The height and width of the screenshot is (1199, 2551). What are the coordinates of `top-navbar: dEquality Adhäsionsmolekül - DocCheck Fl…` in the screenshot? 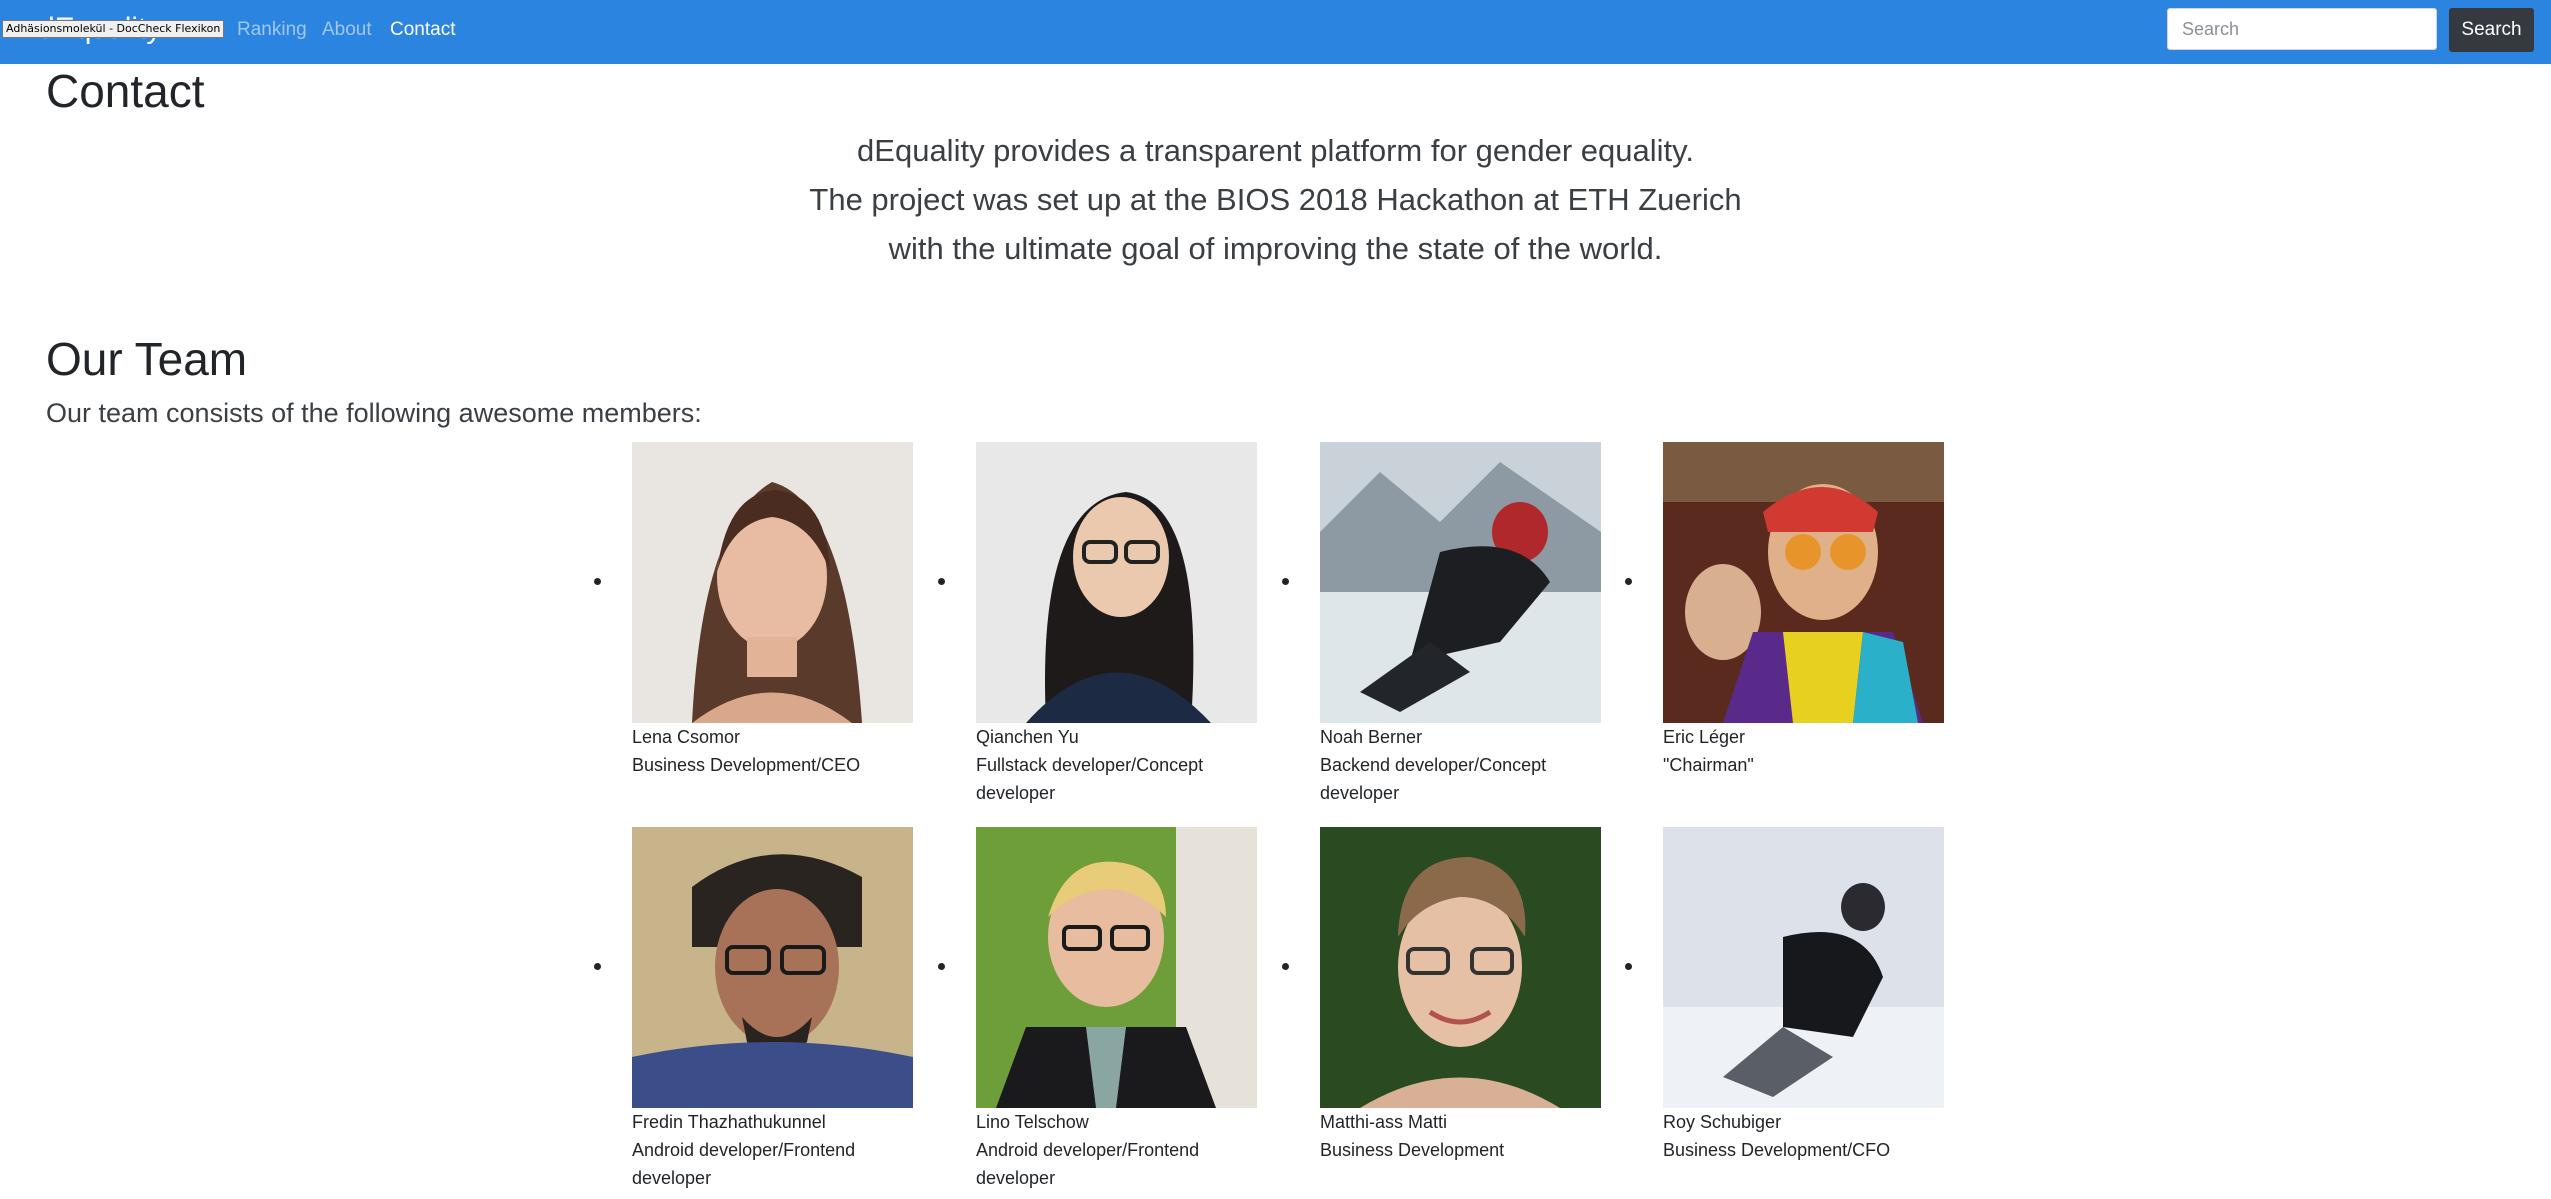 It's located at (1275, 32).